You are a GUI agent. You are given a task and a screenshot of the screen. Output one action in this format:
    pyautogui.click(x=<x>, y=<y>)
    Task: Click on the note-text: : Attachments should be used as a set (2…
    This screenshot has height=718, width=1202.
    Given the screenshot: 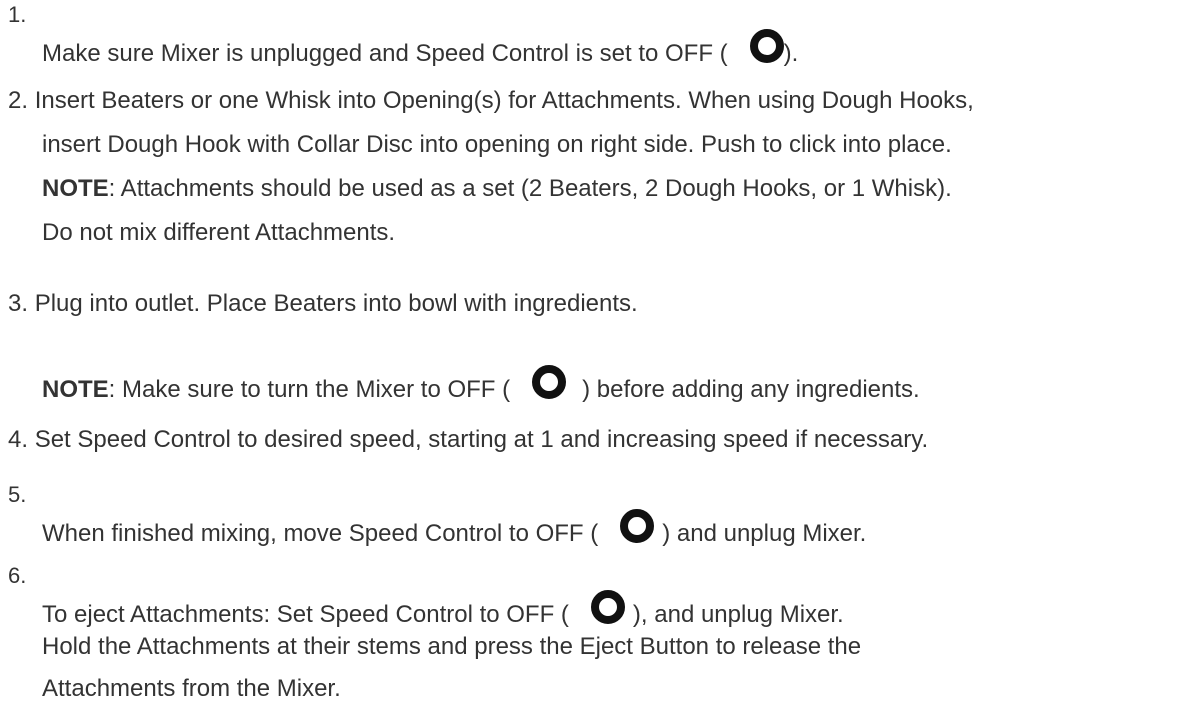 What is the action you would take?
    pyautogui.click(x=530, y=188)
    